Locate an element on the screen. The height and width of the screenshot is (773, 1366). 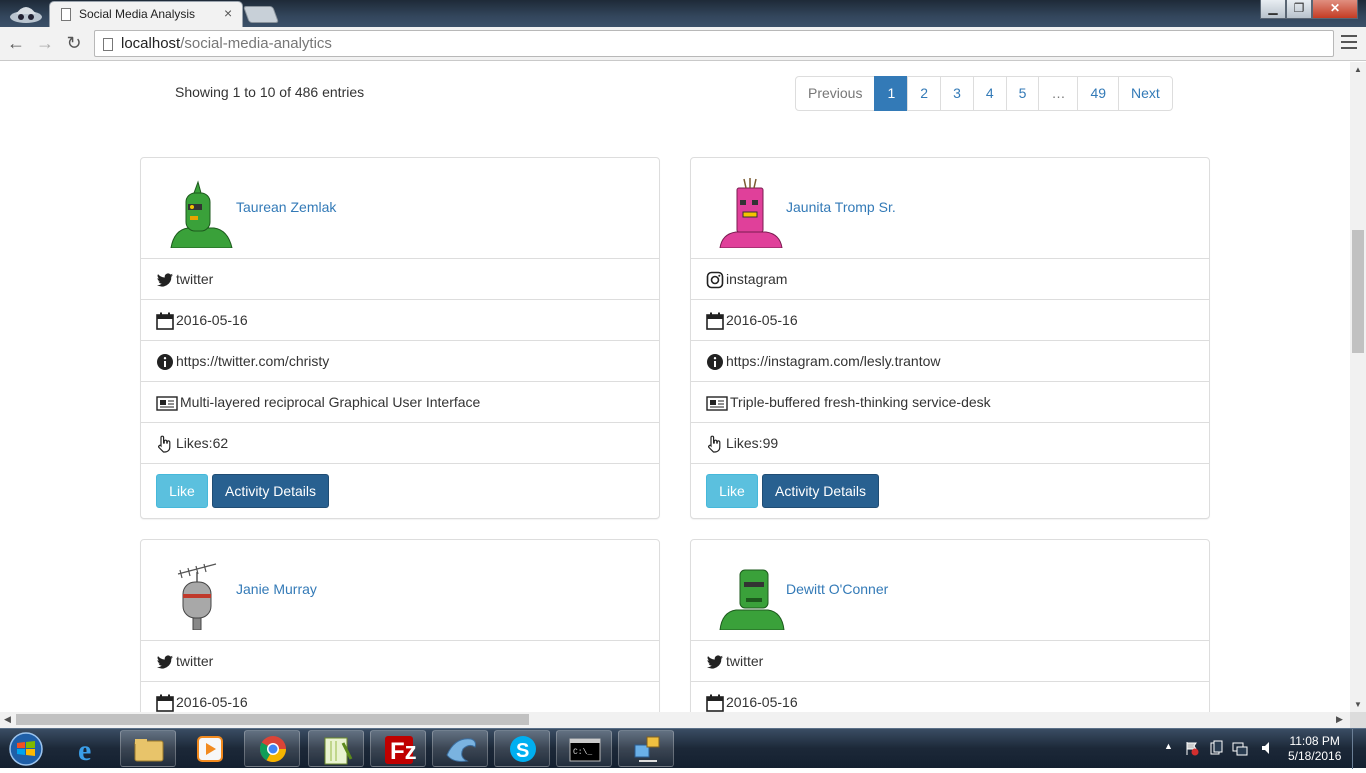
activity-card: Janie Murray twitter 2016-05-16 is located at coordinates (400, 625).